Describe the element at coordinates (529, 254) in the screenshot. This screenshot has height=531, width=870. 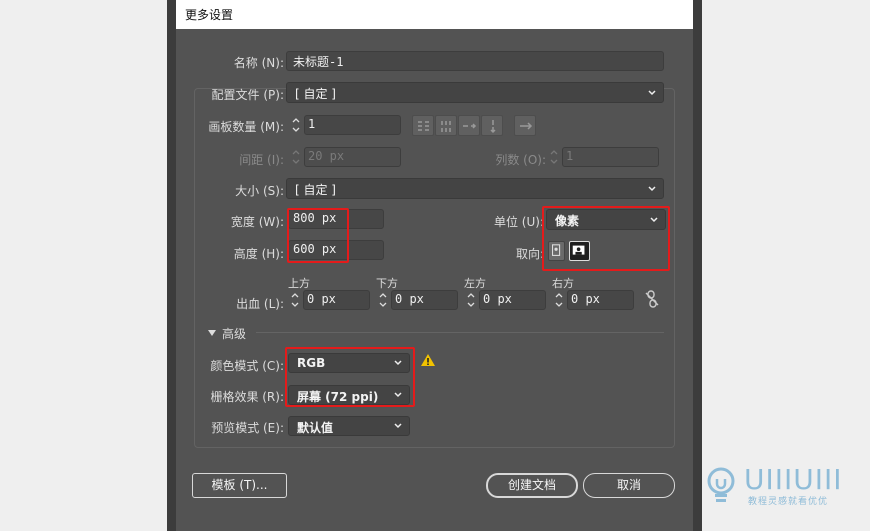
I see `orientation-label: 取向:` at that location.